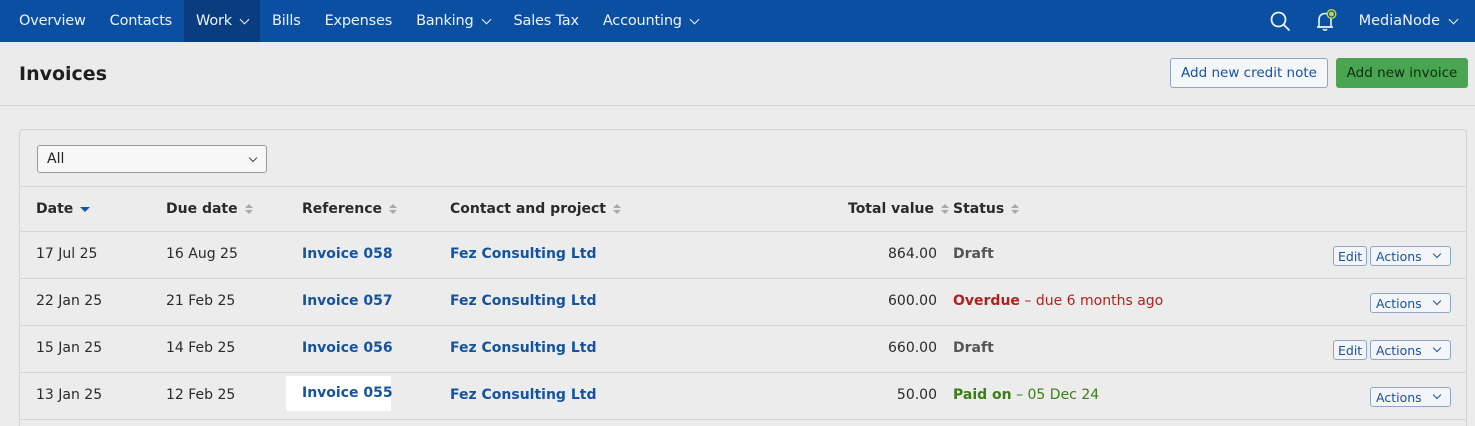 This screenshot has width=1475, height=426. I want to click on column-header-reference: Reference, so click(350, 209).